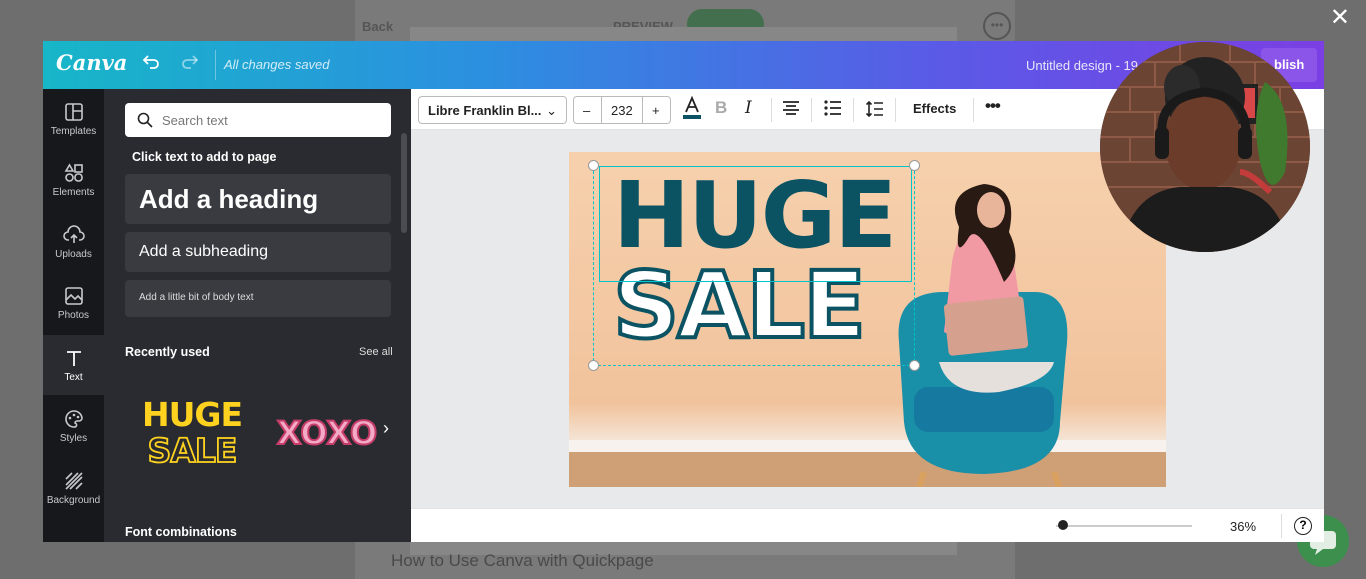 The image size is (1366, 579). I want to click on design-title: Untitled design - 19, so click(1082, 65).